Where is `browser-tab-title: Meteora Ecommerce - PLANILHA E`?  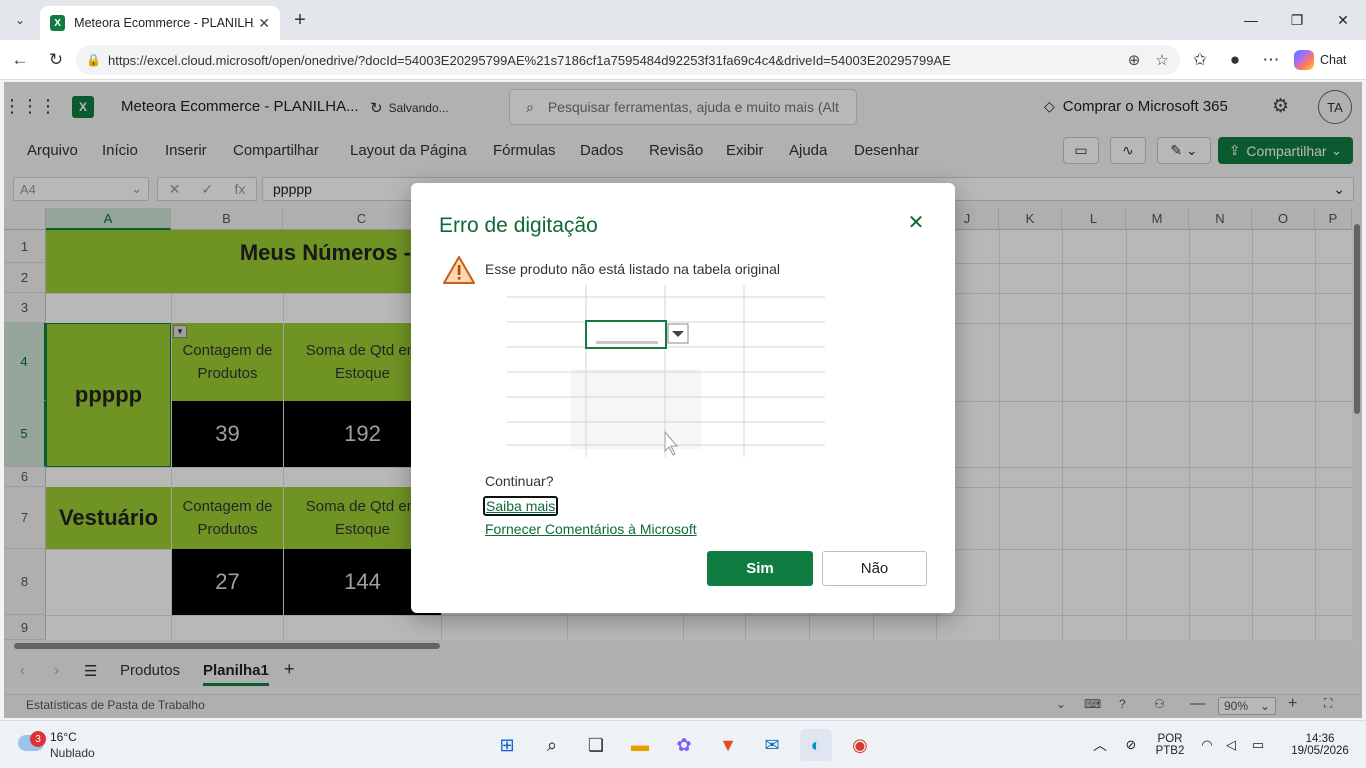
browser-tab-title: Meteora Ecommerce - PLANILHA E is located at coordinates (164, 23).